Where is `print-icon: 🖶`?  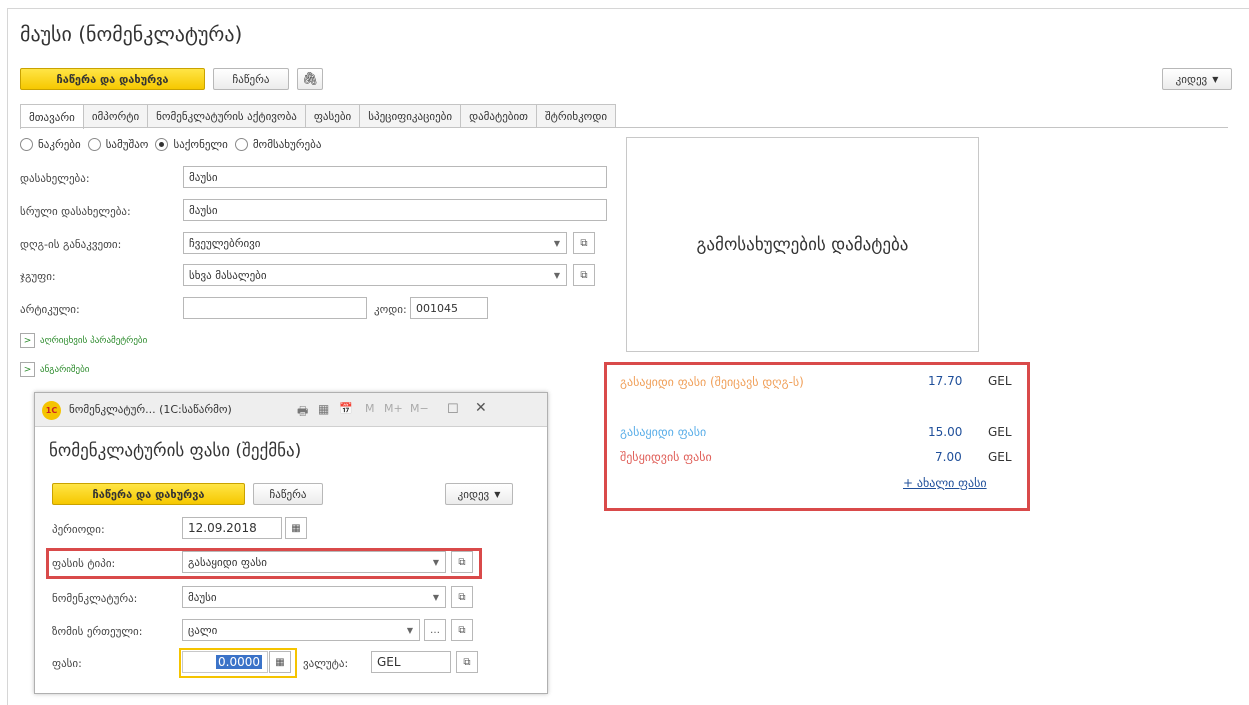
print-icon: 🖶 is located at coordinates (302, 412).